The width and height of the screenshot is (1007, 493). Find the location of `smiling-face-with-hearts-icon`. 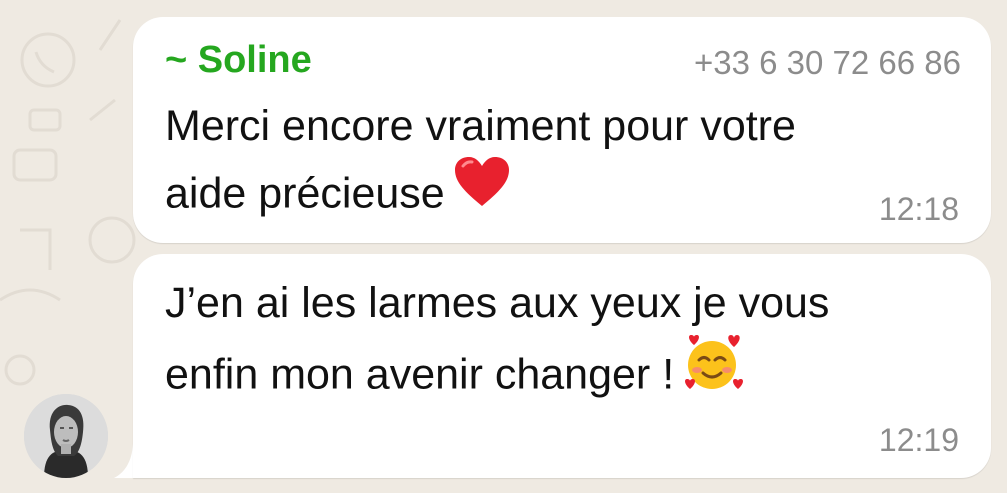

smiling-face-with-hearts-icon is located at coordinates (714, 373).